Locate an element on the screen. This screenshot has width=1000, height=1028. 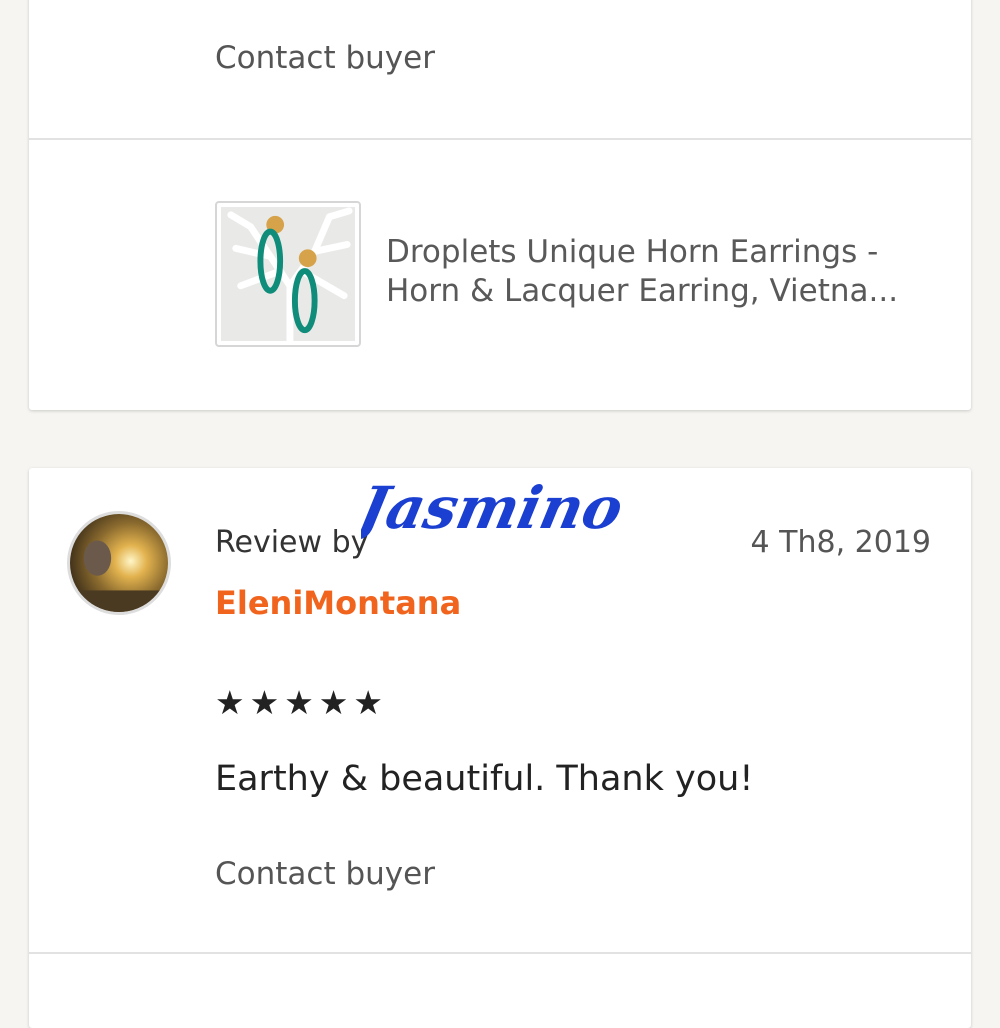
handwritten-signature: Jasmino is located at coordinates (495, 508).